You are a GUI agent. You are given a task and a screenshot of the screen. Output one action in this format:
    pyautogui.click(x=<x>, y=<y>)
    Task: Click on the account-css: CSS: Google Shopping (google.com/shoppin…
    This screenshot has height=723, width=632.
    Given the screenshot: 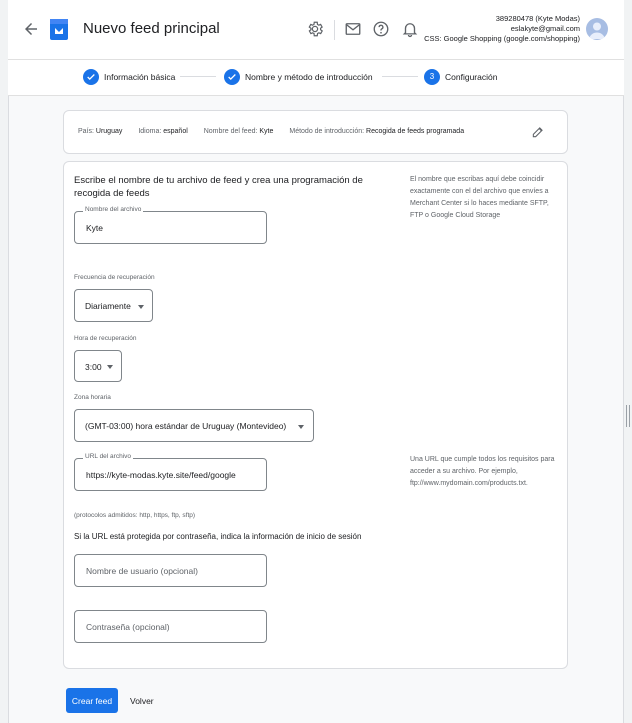 What is the action you would take?
    pyautogui.click(x=502, y=38)
    